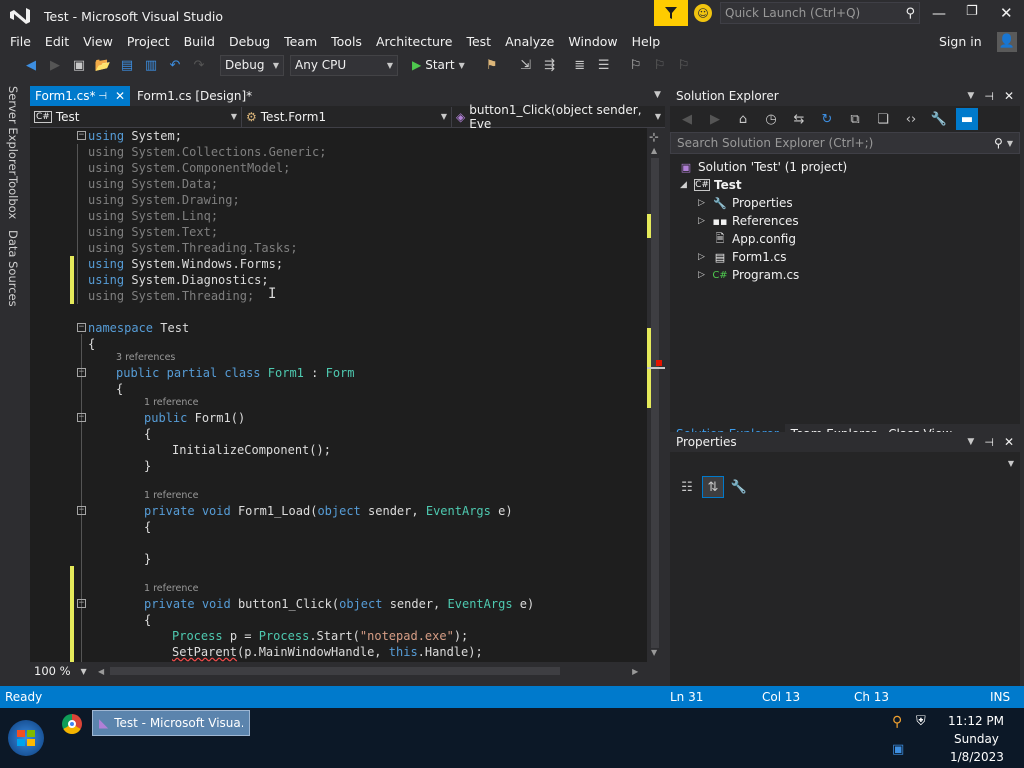  What do you see at coordinates (81, 372) in the screenshot?
I see `collapse-class-icon: −` at bounding box center [81, 372].